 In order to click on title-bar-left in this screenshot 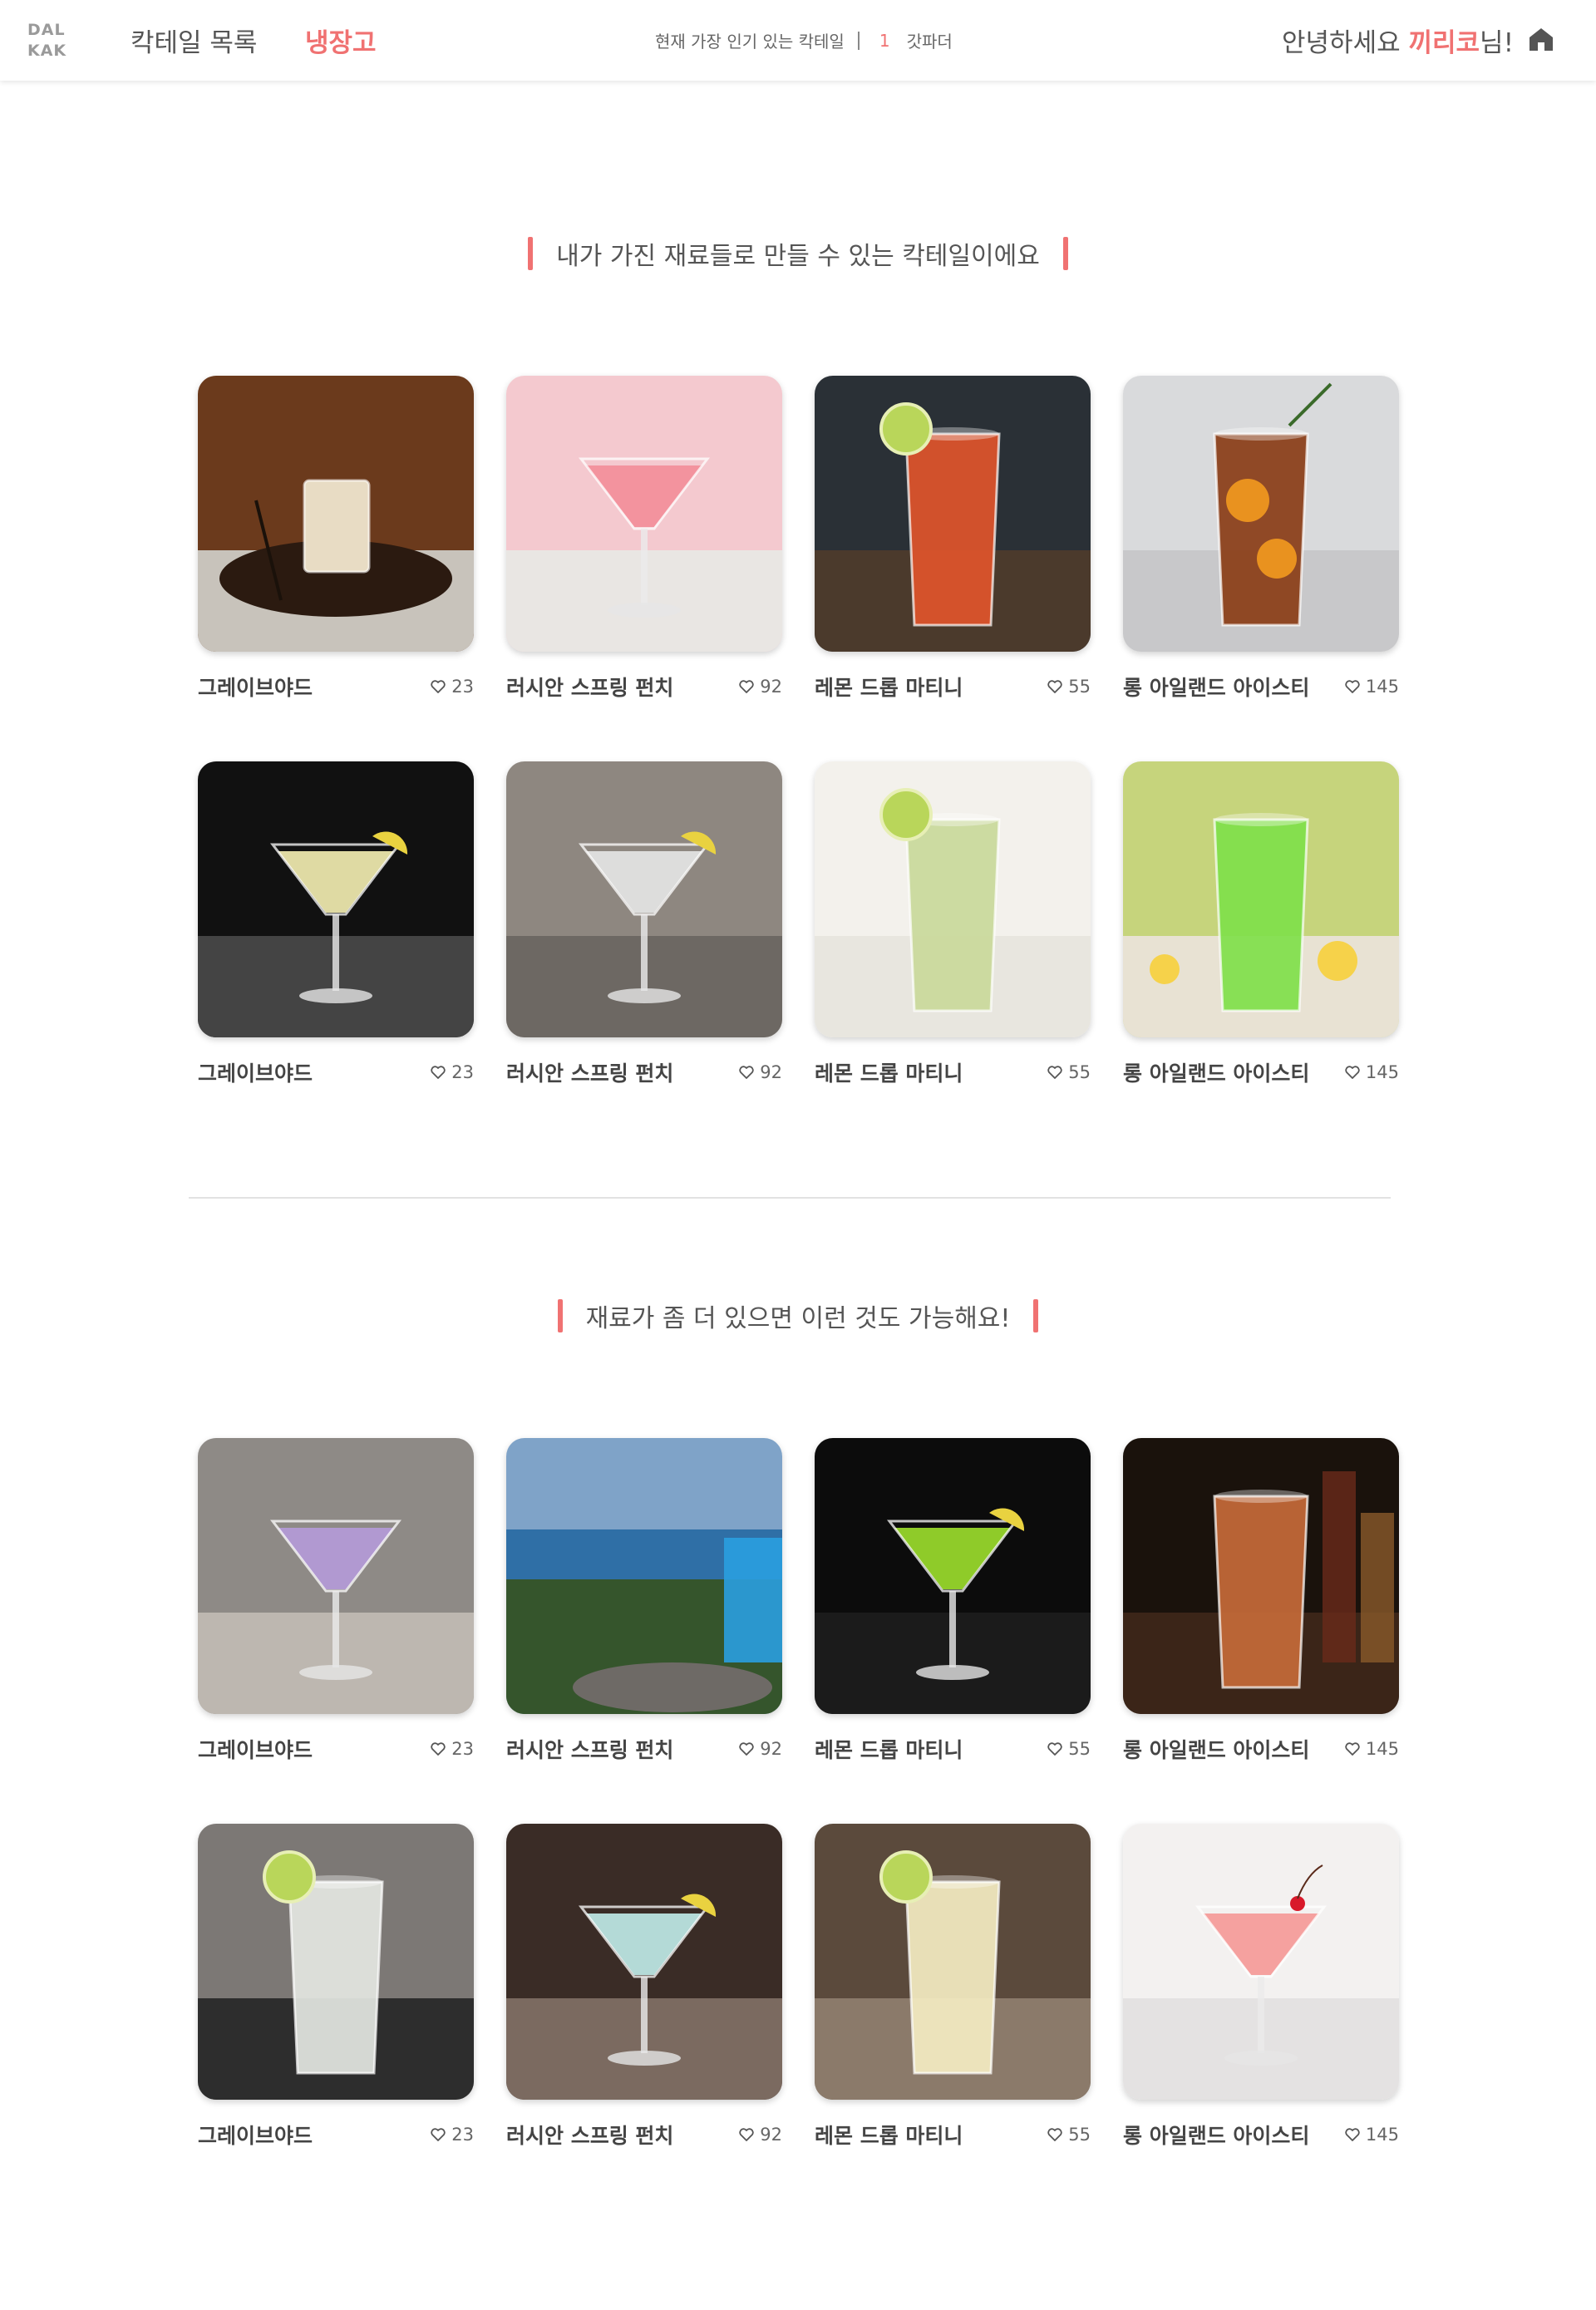, I will do `click(560, 1316)`.